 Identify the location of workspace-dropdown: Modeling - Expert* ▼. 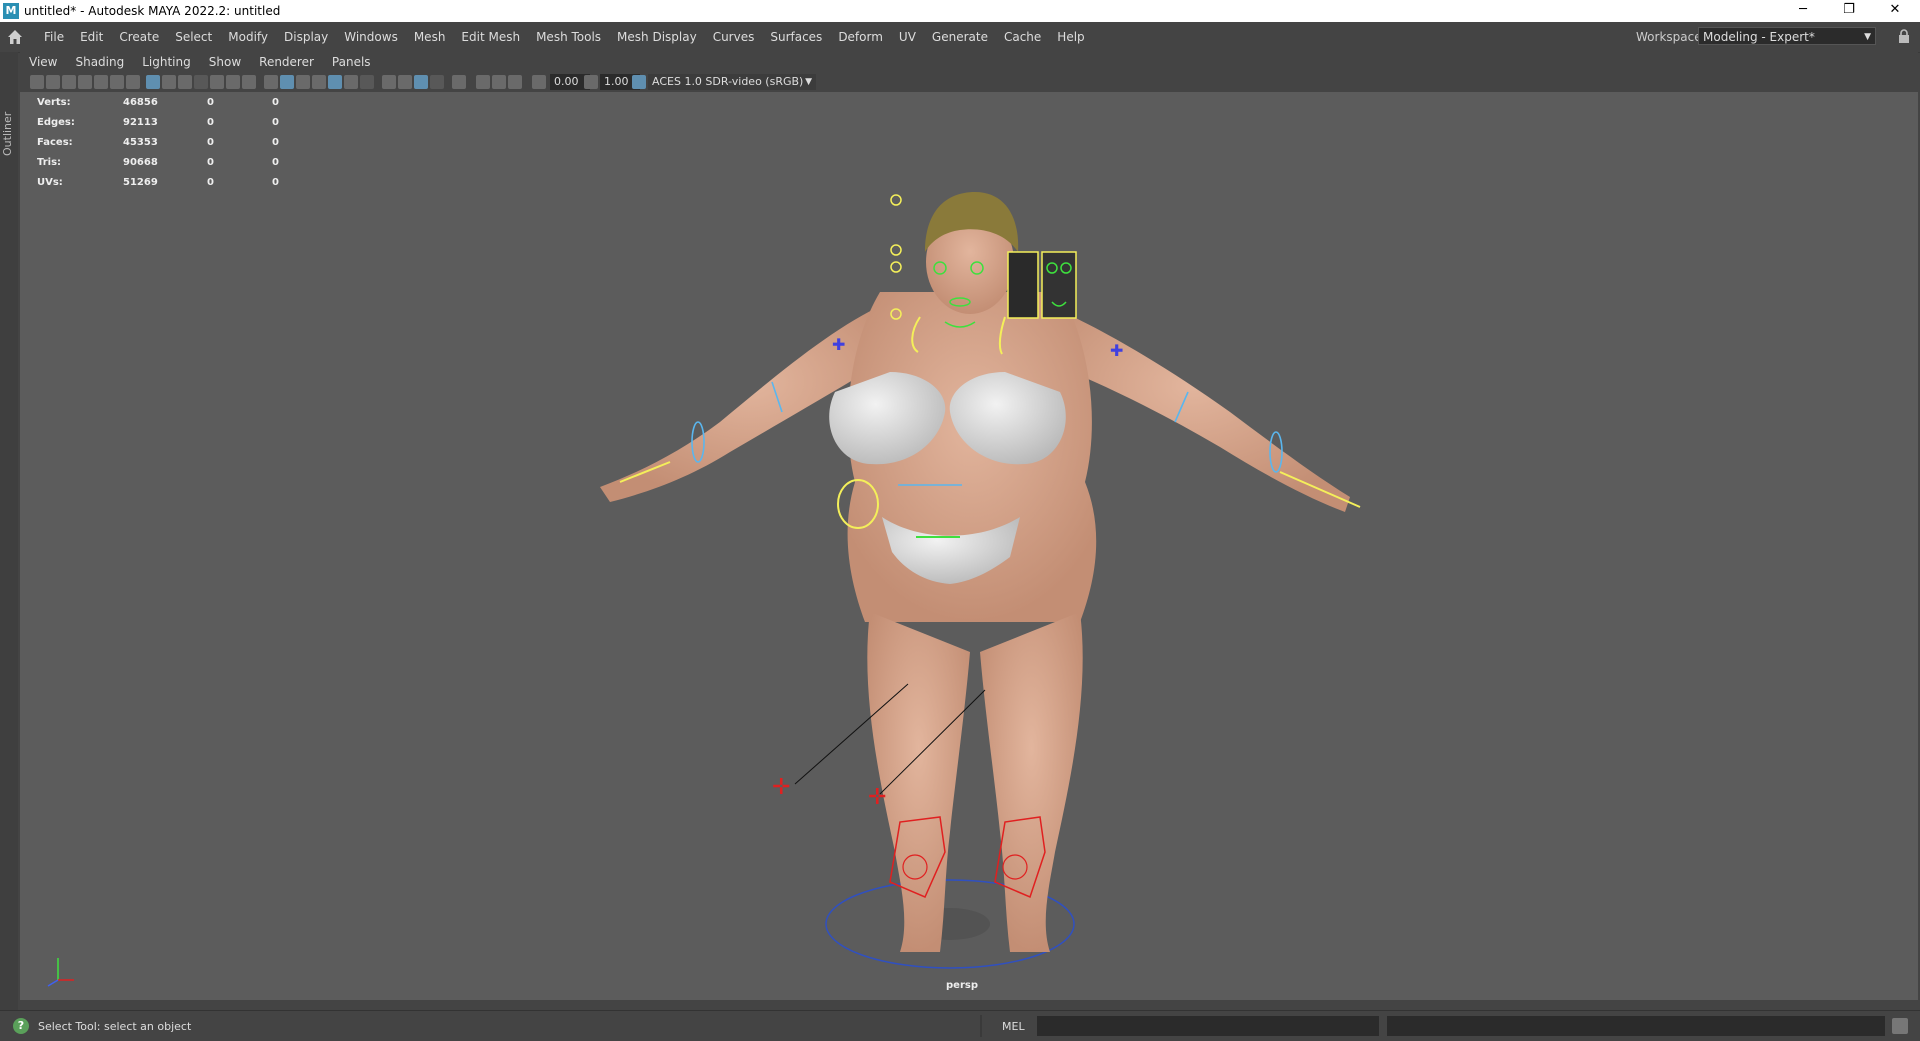
(1787, 36).